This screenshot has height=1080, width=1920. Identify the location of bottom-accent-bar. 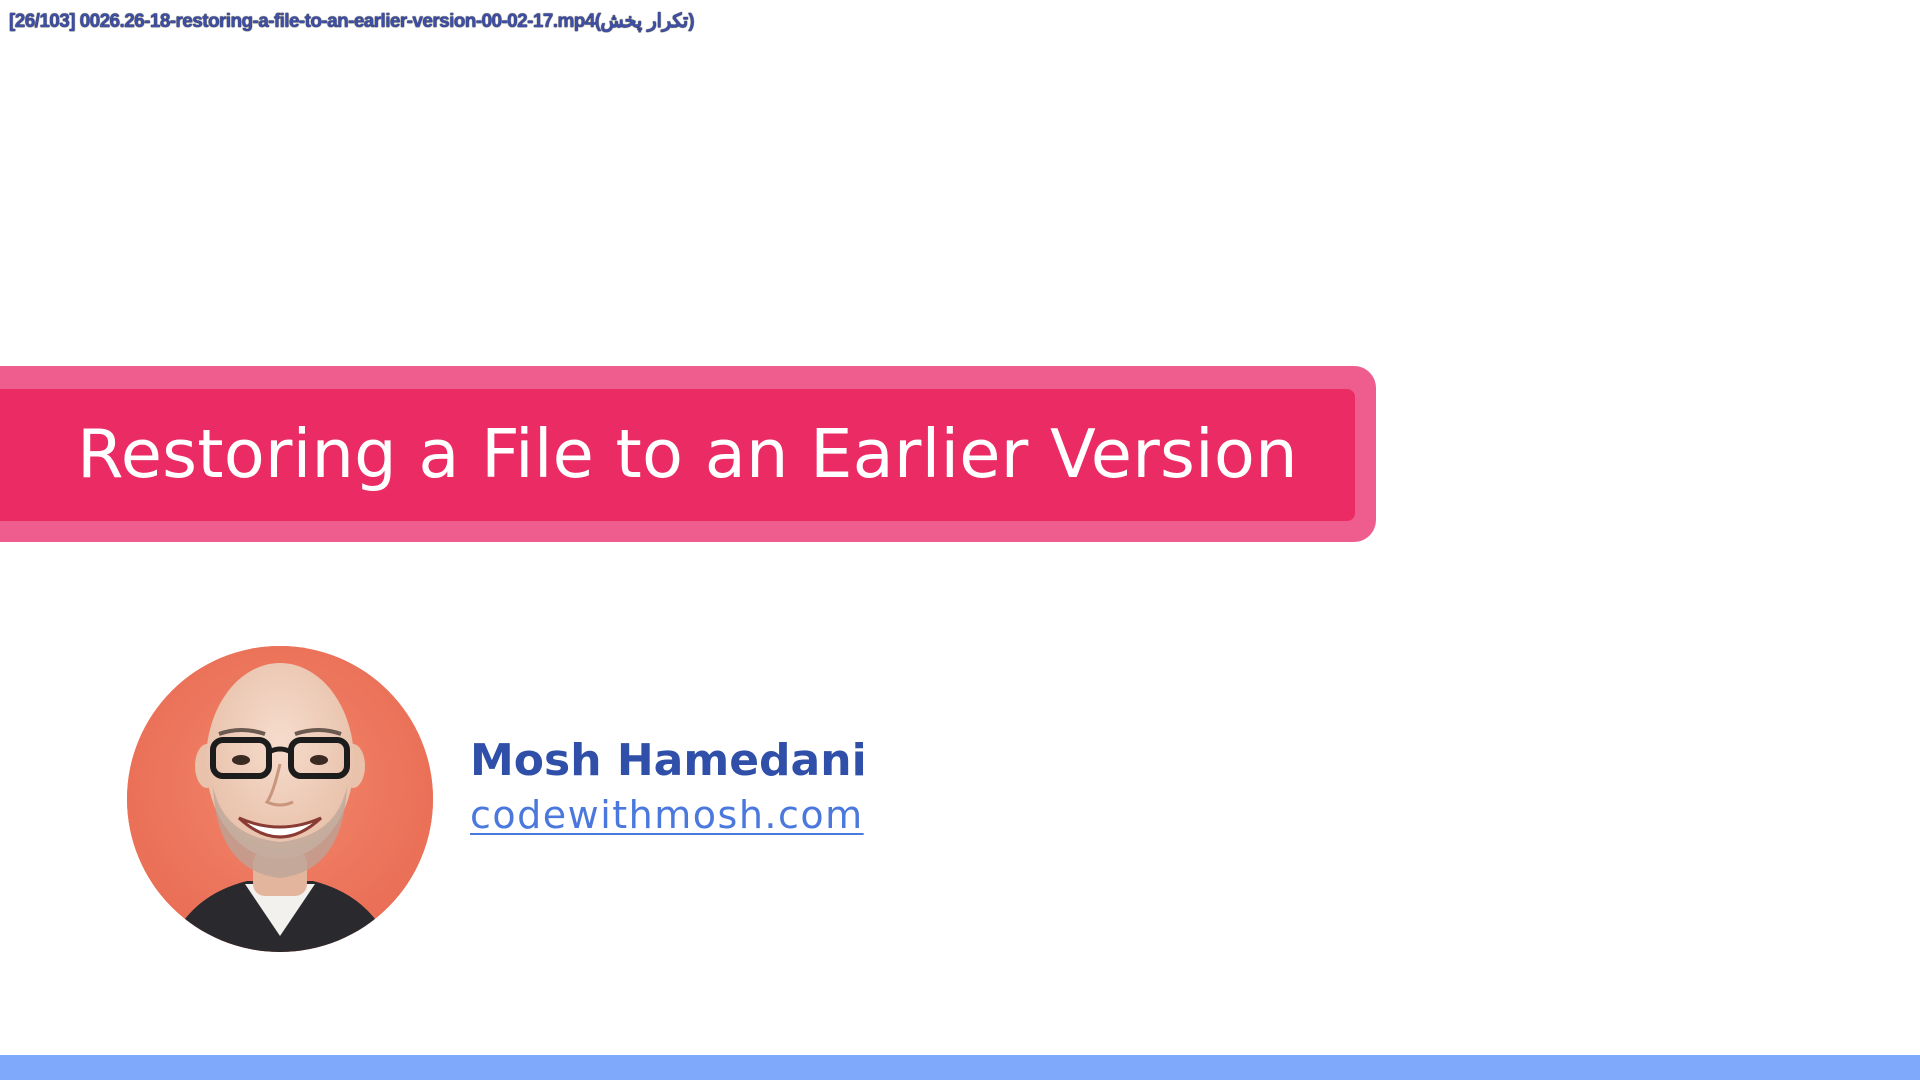
(960, 1067).